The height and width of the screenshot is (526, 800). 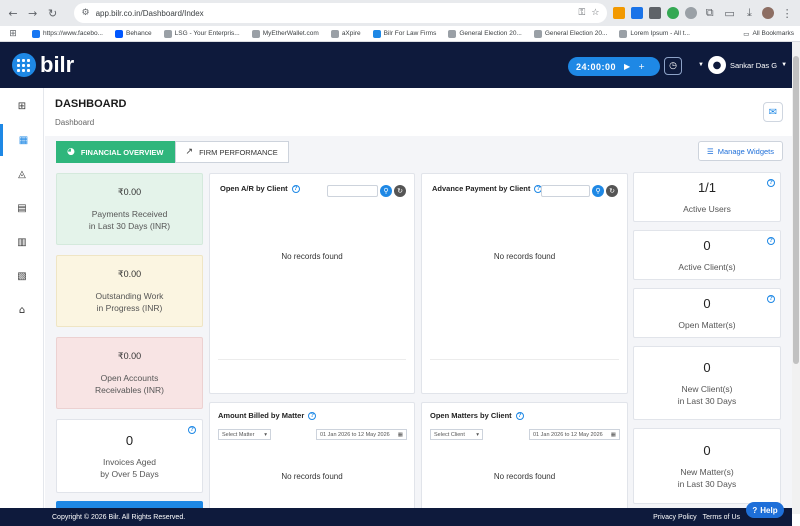 I want to click on play-icon: ▶, so click(x=627, y=66).